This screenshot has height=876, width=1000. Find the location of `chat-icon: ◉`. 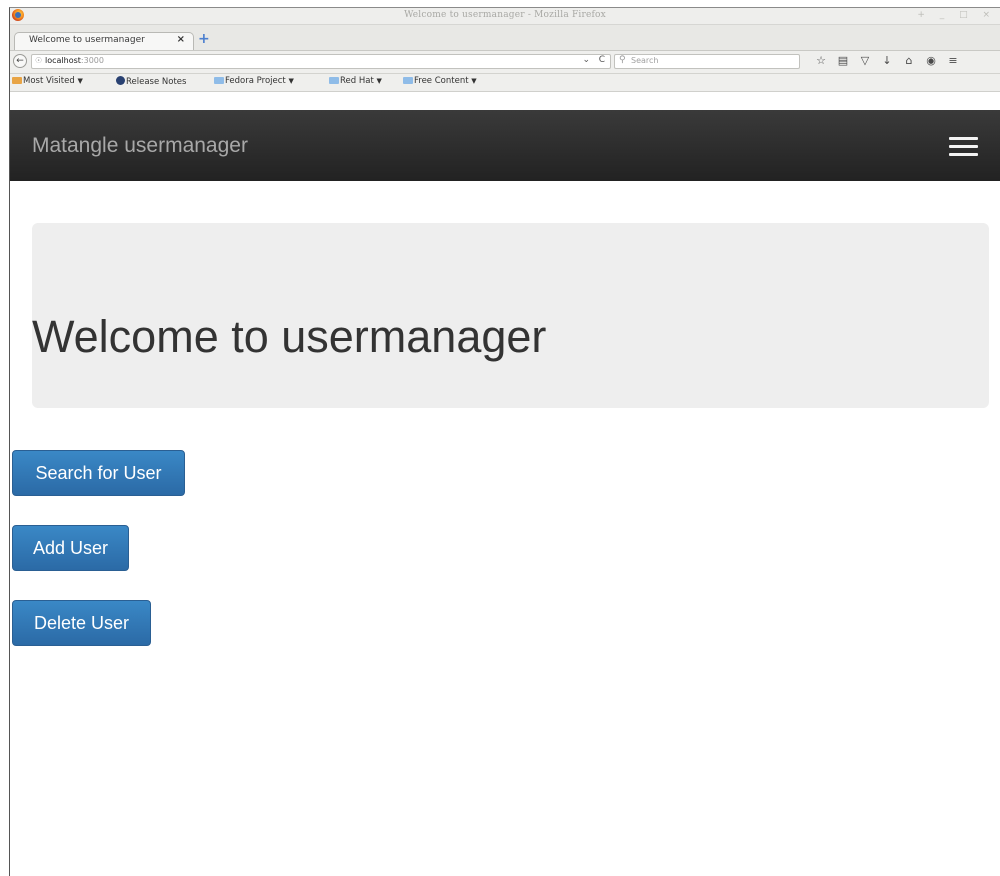

chat-icon: ◉ is located at coordinates (931, 60).